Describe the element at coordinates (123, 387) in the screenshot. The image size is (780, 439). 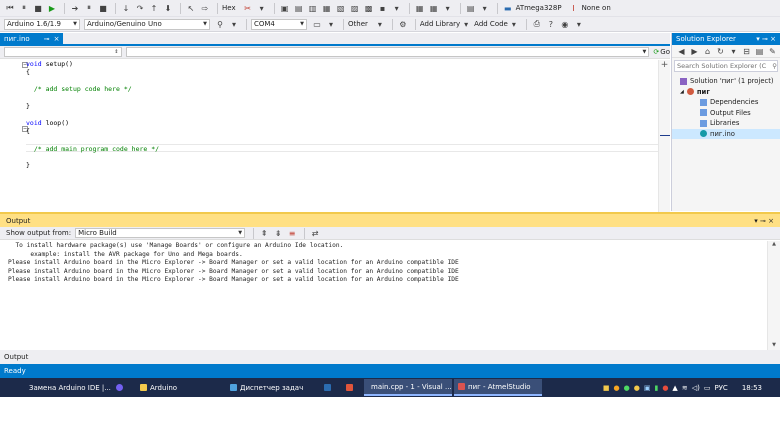
I see `taskbar-item-viber` at that location.